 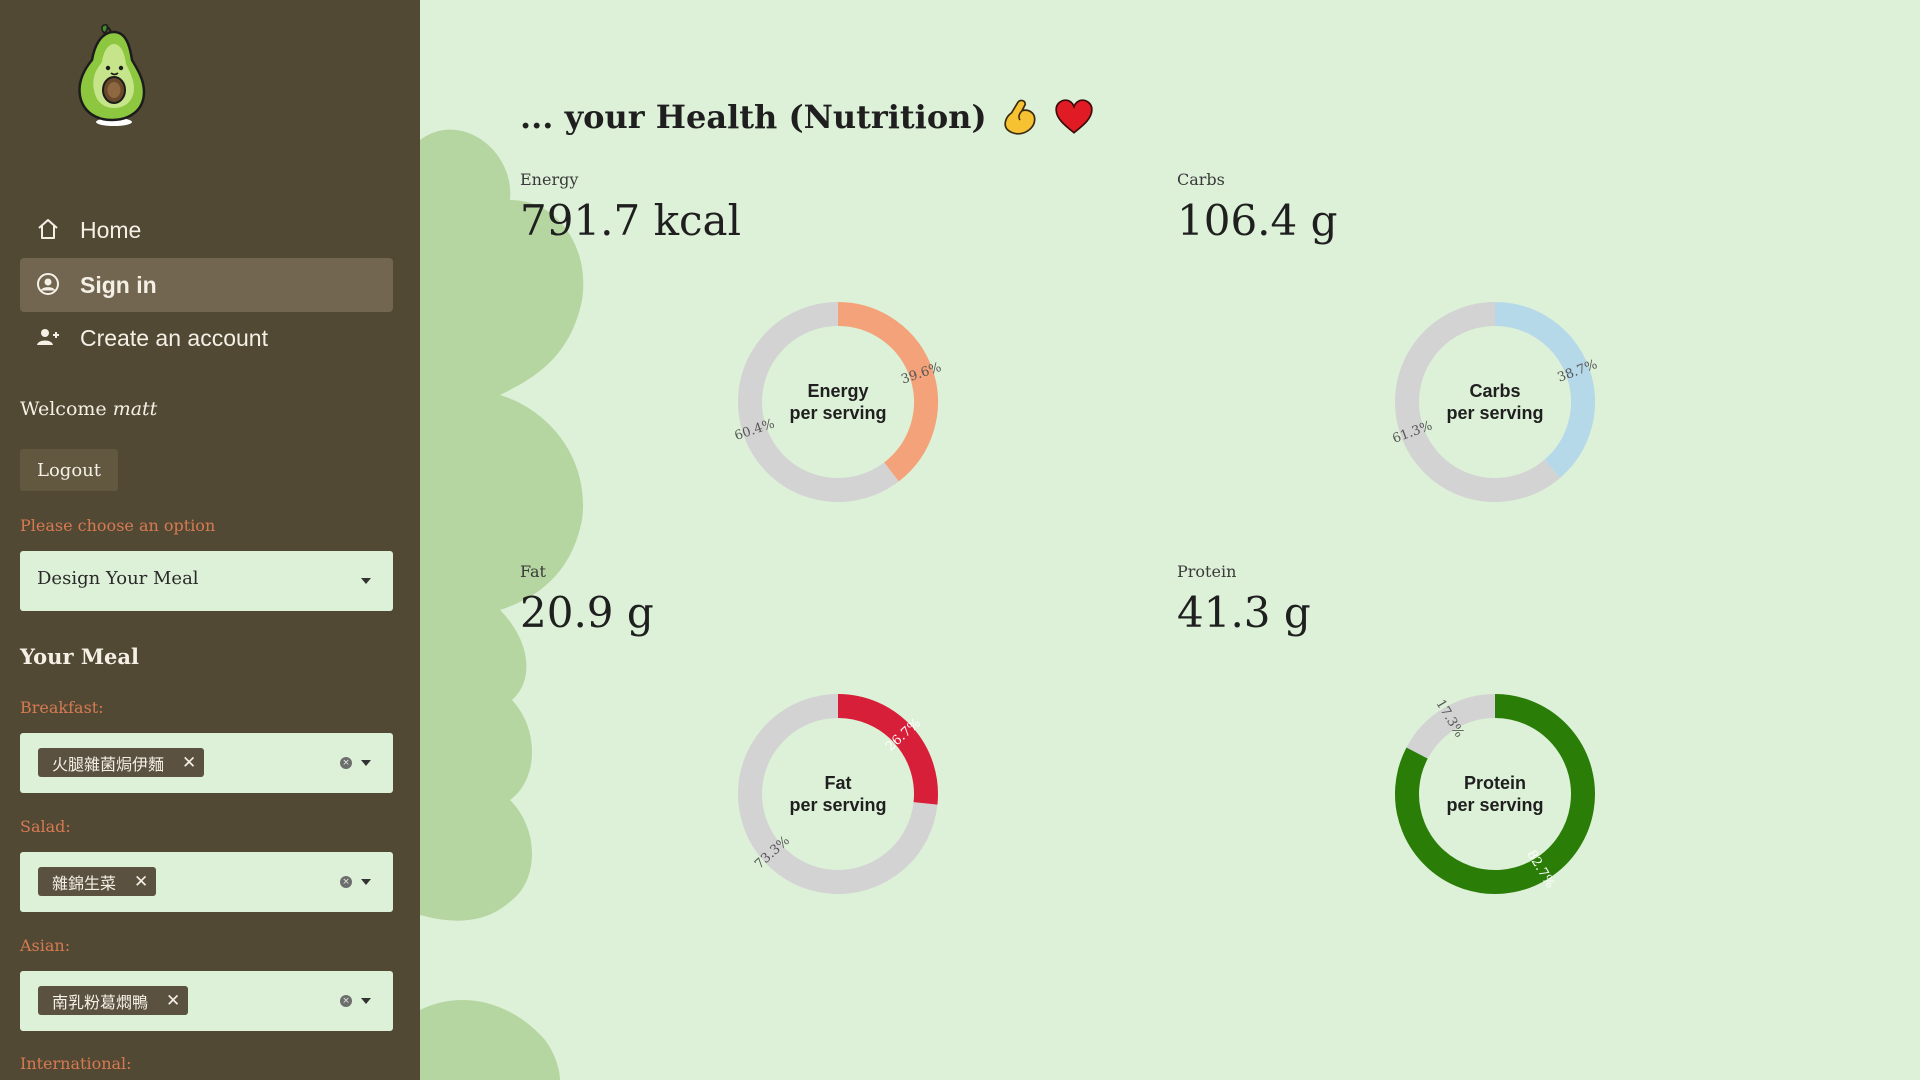 What do you see at coordinates (838, 783) in the screenshot?
I see `donut-center-title: Fat` at bounding box center [838, 783].